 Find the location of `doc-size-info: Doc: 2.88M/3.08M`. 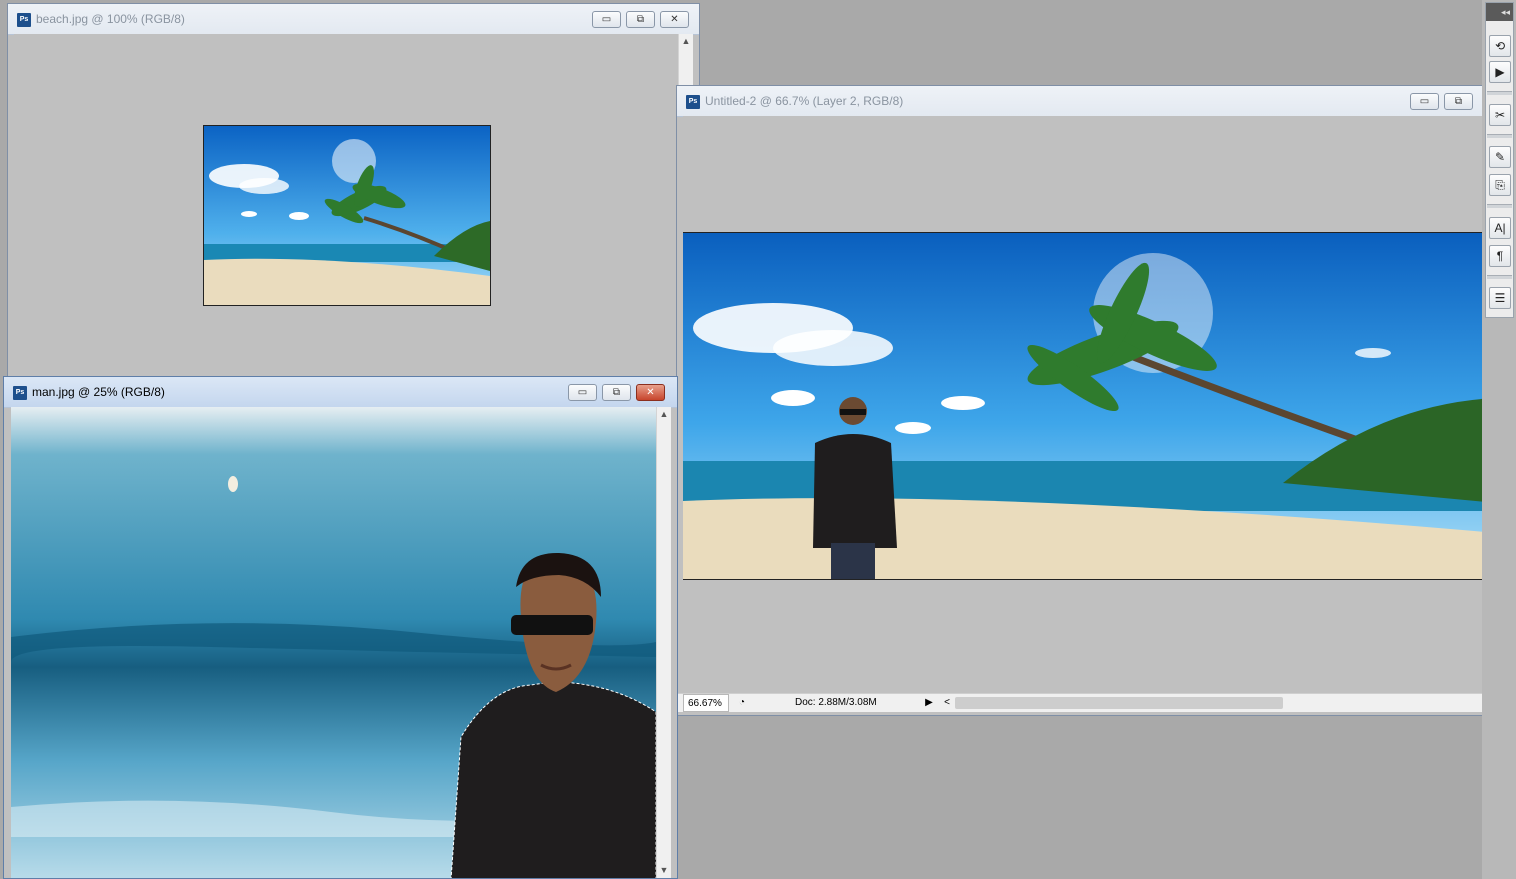

doc-size-info: Doc: 2.88M/3.08M is located at coordinates (836, 702).